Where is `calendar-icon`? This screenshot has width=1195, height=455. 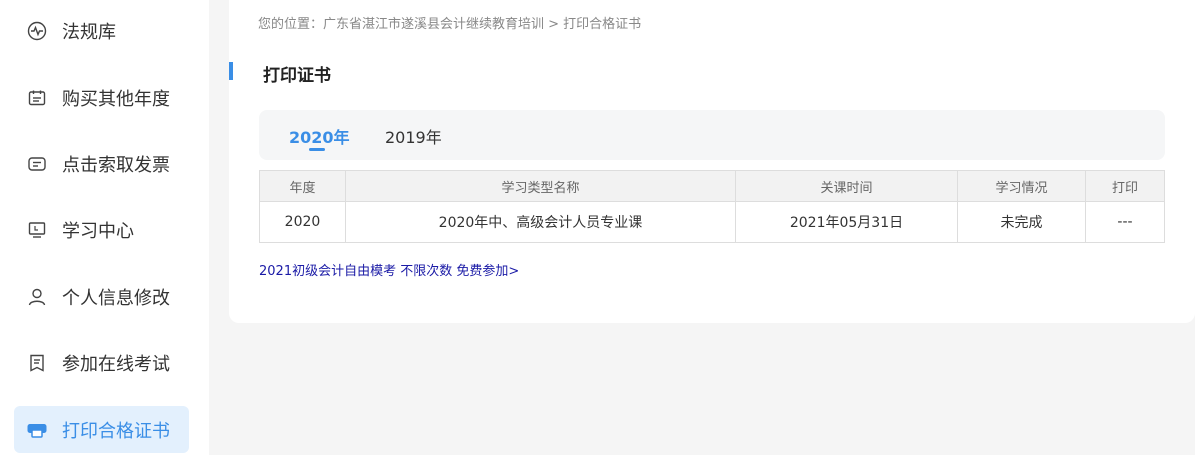
calendar-icon is located at coordinates (37, 98).